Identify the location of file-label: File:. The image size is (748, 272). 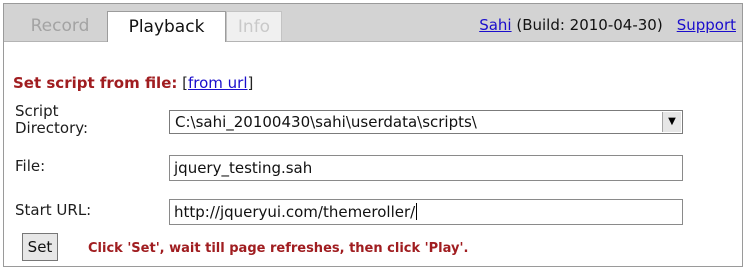
(30, 166).